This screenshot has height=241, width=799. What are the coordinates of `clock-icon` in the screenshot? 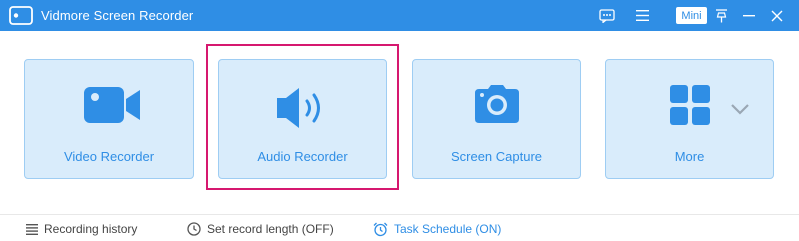 It's located at (194, 229).